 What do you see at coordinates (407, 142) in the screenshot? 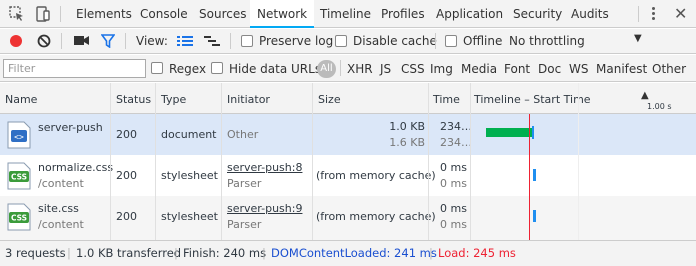
I see `request-resource-size: 1.6 KB` at bounding box center [407, 142].